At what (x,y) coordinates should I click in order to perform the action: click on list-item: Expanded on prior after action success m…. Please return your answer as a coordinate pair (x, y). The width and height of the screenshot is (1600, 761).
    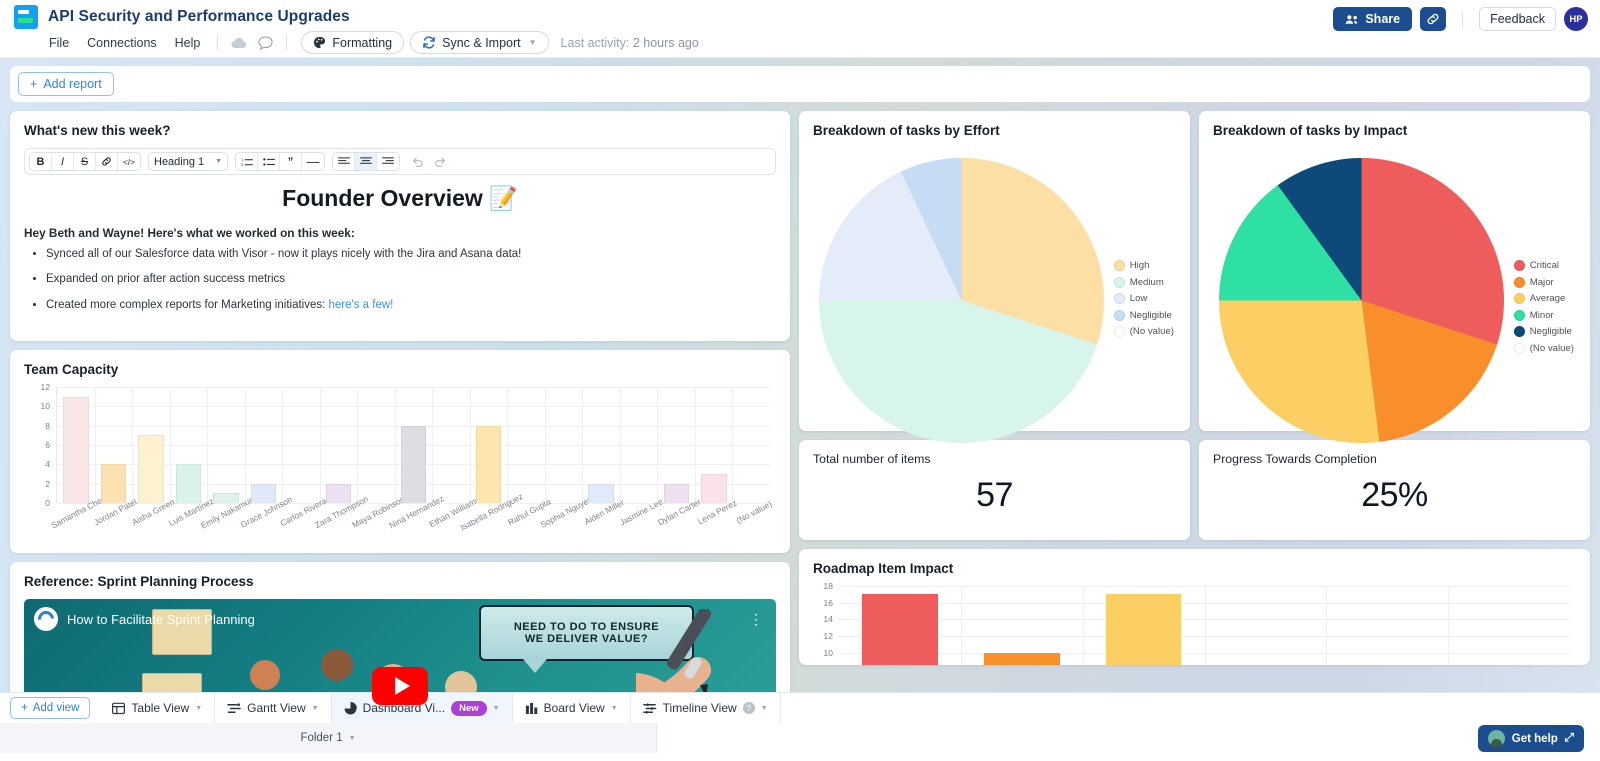
    Looking at the image, I should click on (411, 279).